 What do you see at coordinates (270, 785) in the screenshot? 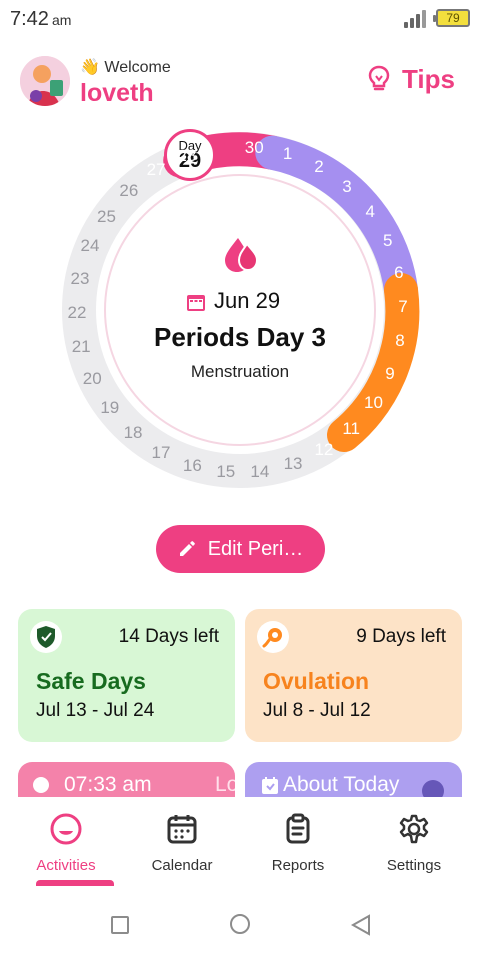
I see `calendar-date-icon` at bounding box center [270, 785].